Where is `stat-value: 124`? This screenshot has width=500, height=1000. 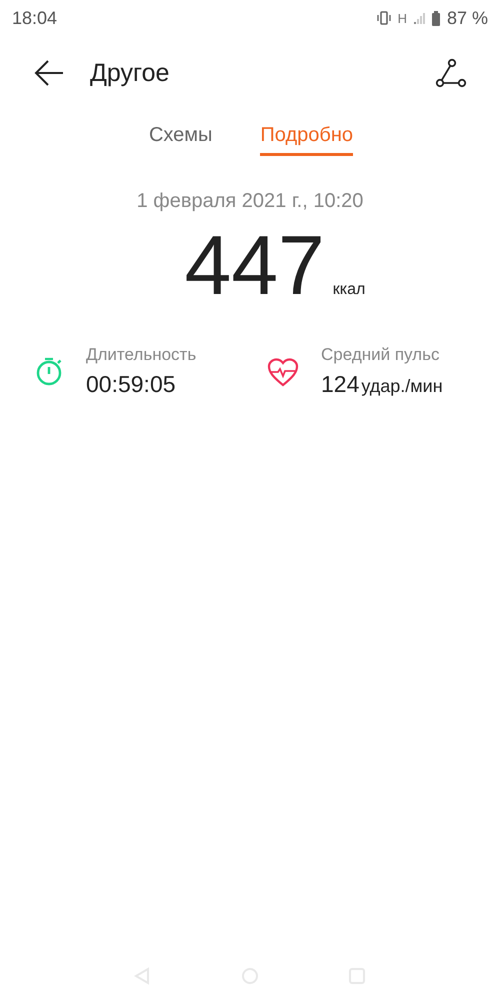
stat-value: 124 is located at coordinates (340, 384).